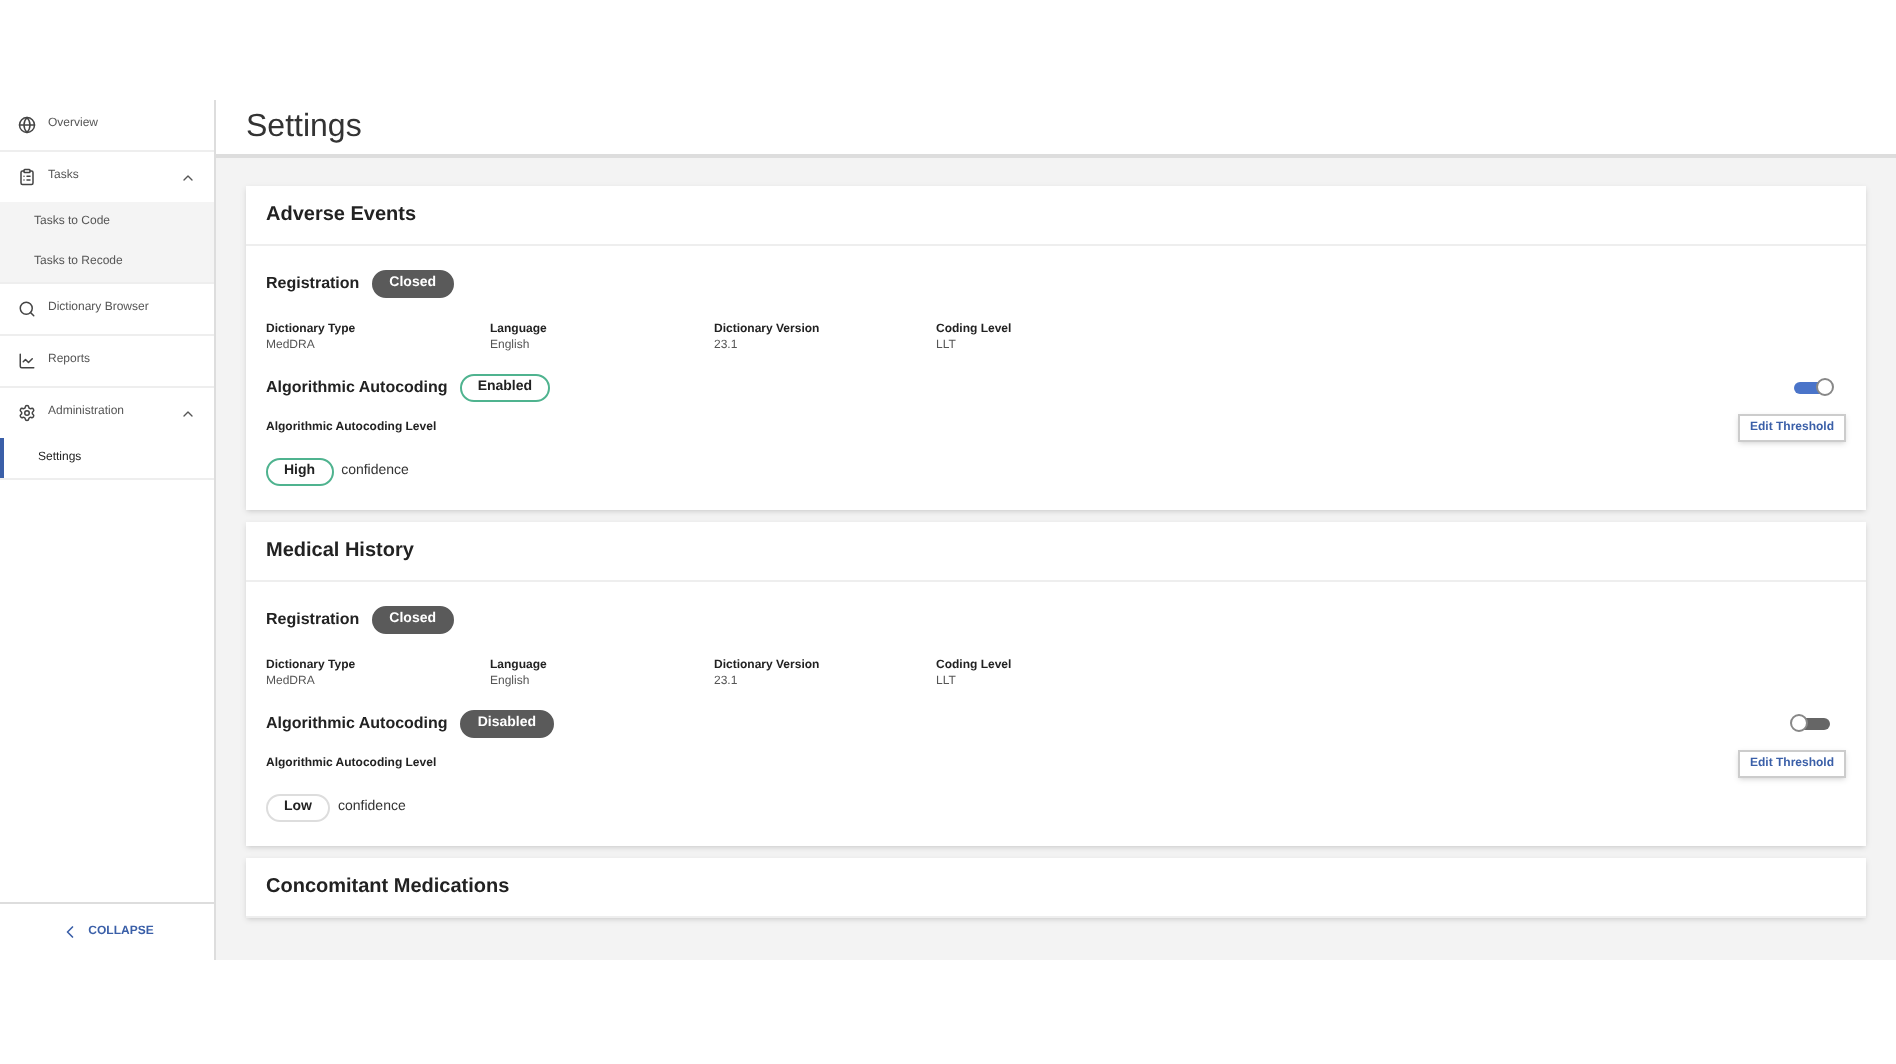 This screenshot has height=1064, width=1896. Describe the element at coordinates (341, 216) in the screenshot. I see `section-title: Adverse Events` at that location.